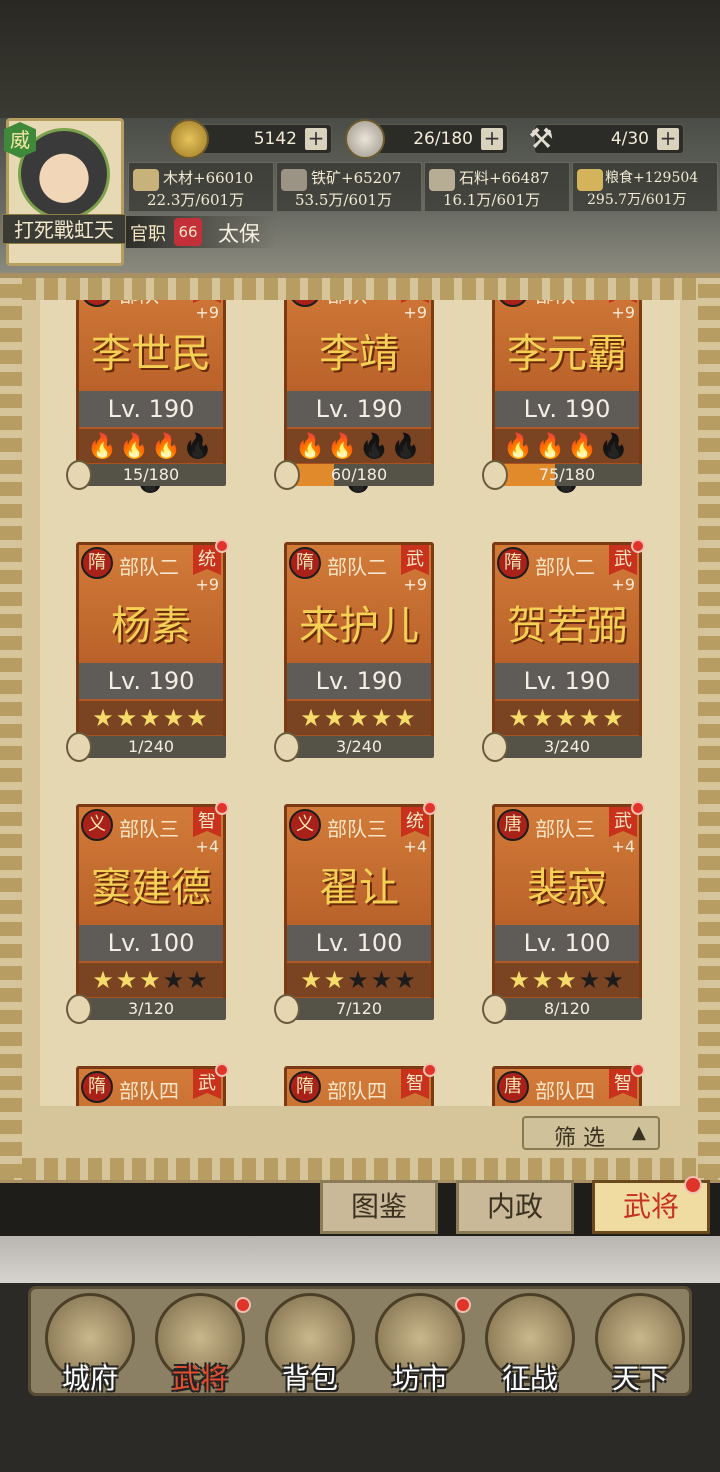  Describe the element at coordinates (151, 354) in the screenshot. I see `general-name: 李世民` at that location.